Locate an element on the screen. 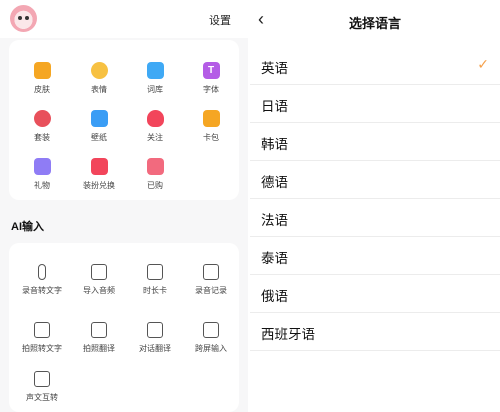 The image size is (500, 412). grid-item-dictionary: 词库 is located at coordinates (155, 78).